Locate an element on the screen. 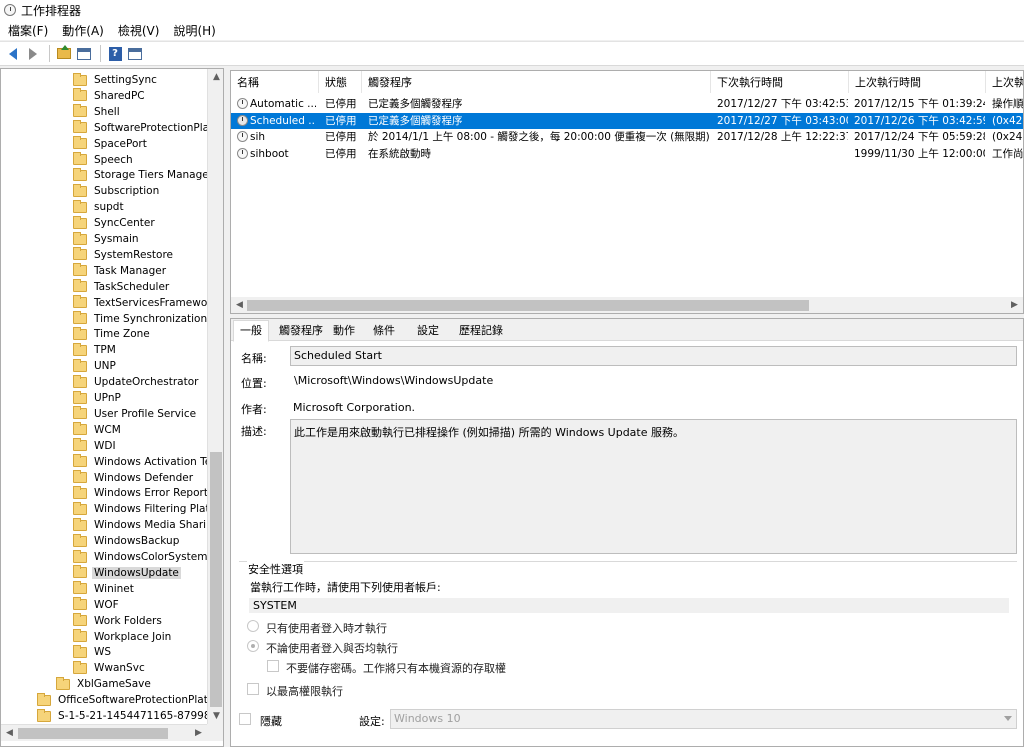 The image size is (1024, 747). tree-item: Wininet is located at coordinates (104, 589).